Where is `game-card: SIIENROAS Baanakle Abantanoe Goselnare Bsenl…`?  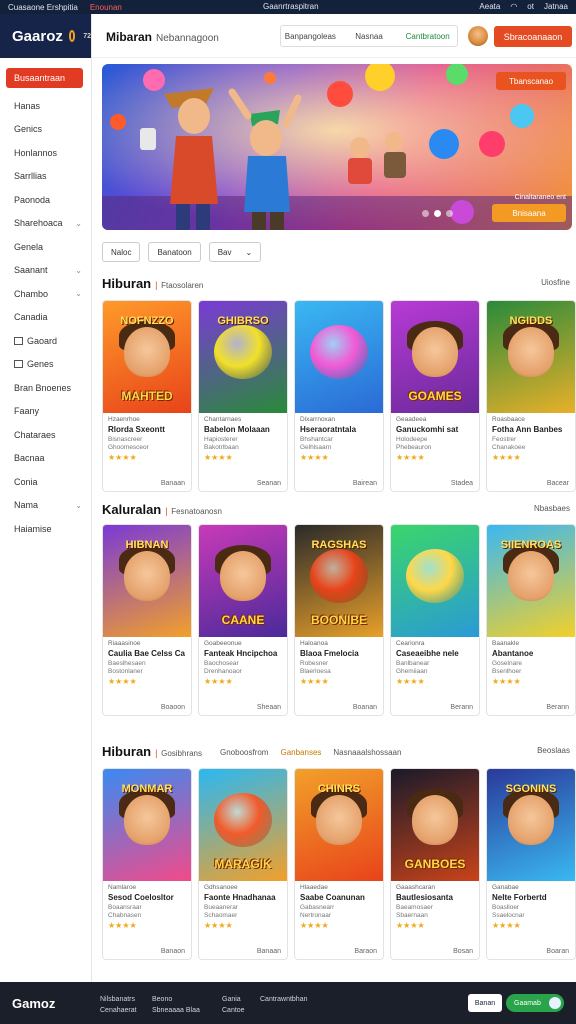 game-card: SIIENROAS Baanakle Abantanoe Goselnare Bsenl… is located at coordinates (531, 620).